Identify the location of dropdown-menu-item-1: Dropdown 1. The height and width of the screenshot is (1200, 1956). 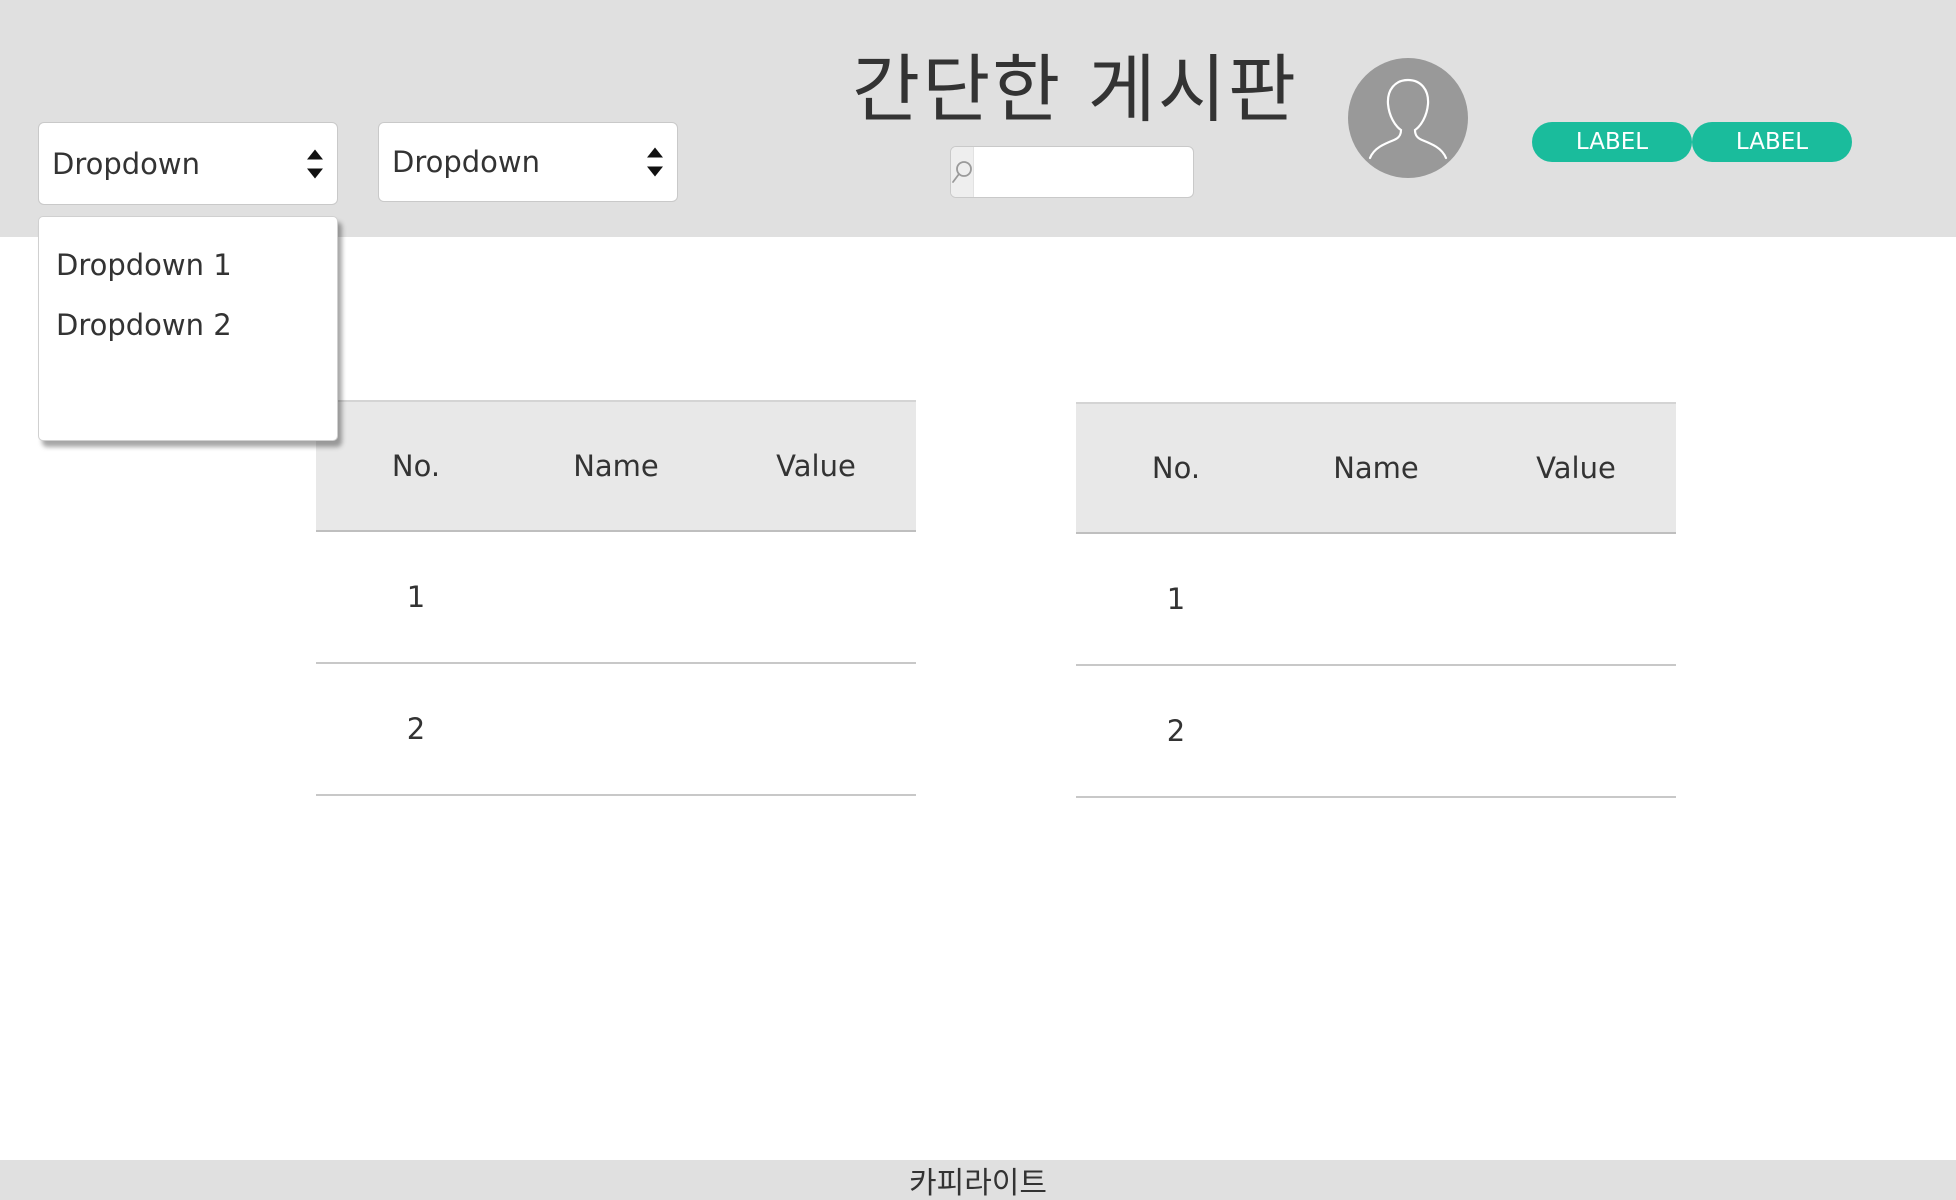
(188, 265).